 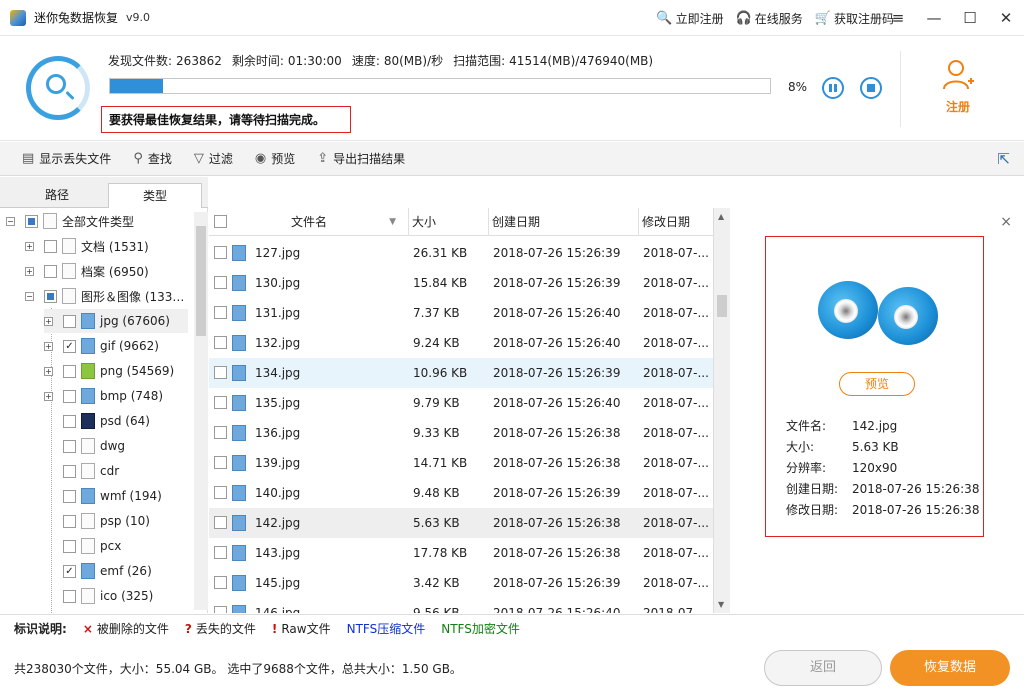 What do you see at coordinates (84, 446) in the screenshot?
I see `tree-item: dwg` at bounding box center [84, 446].